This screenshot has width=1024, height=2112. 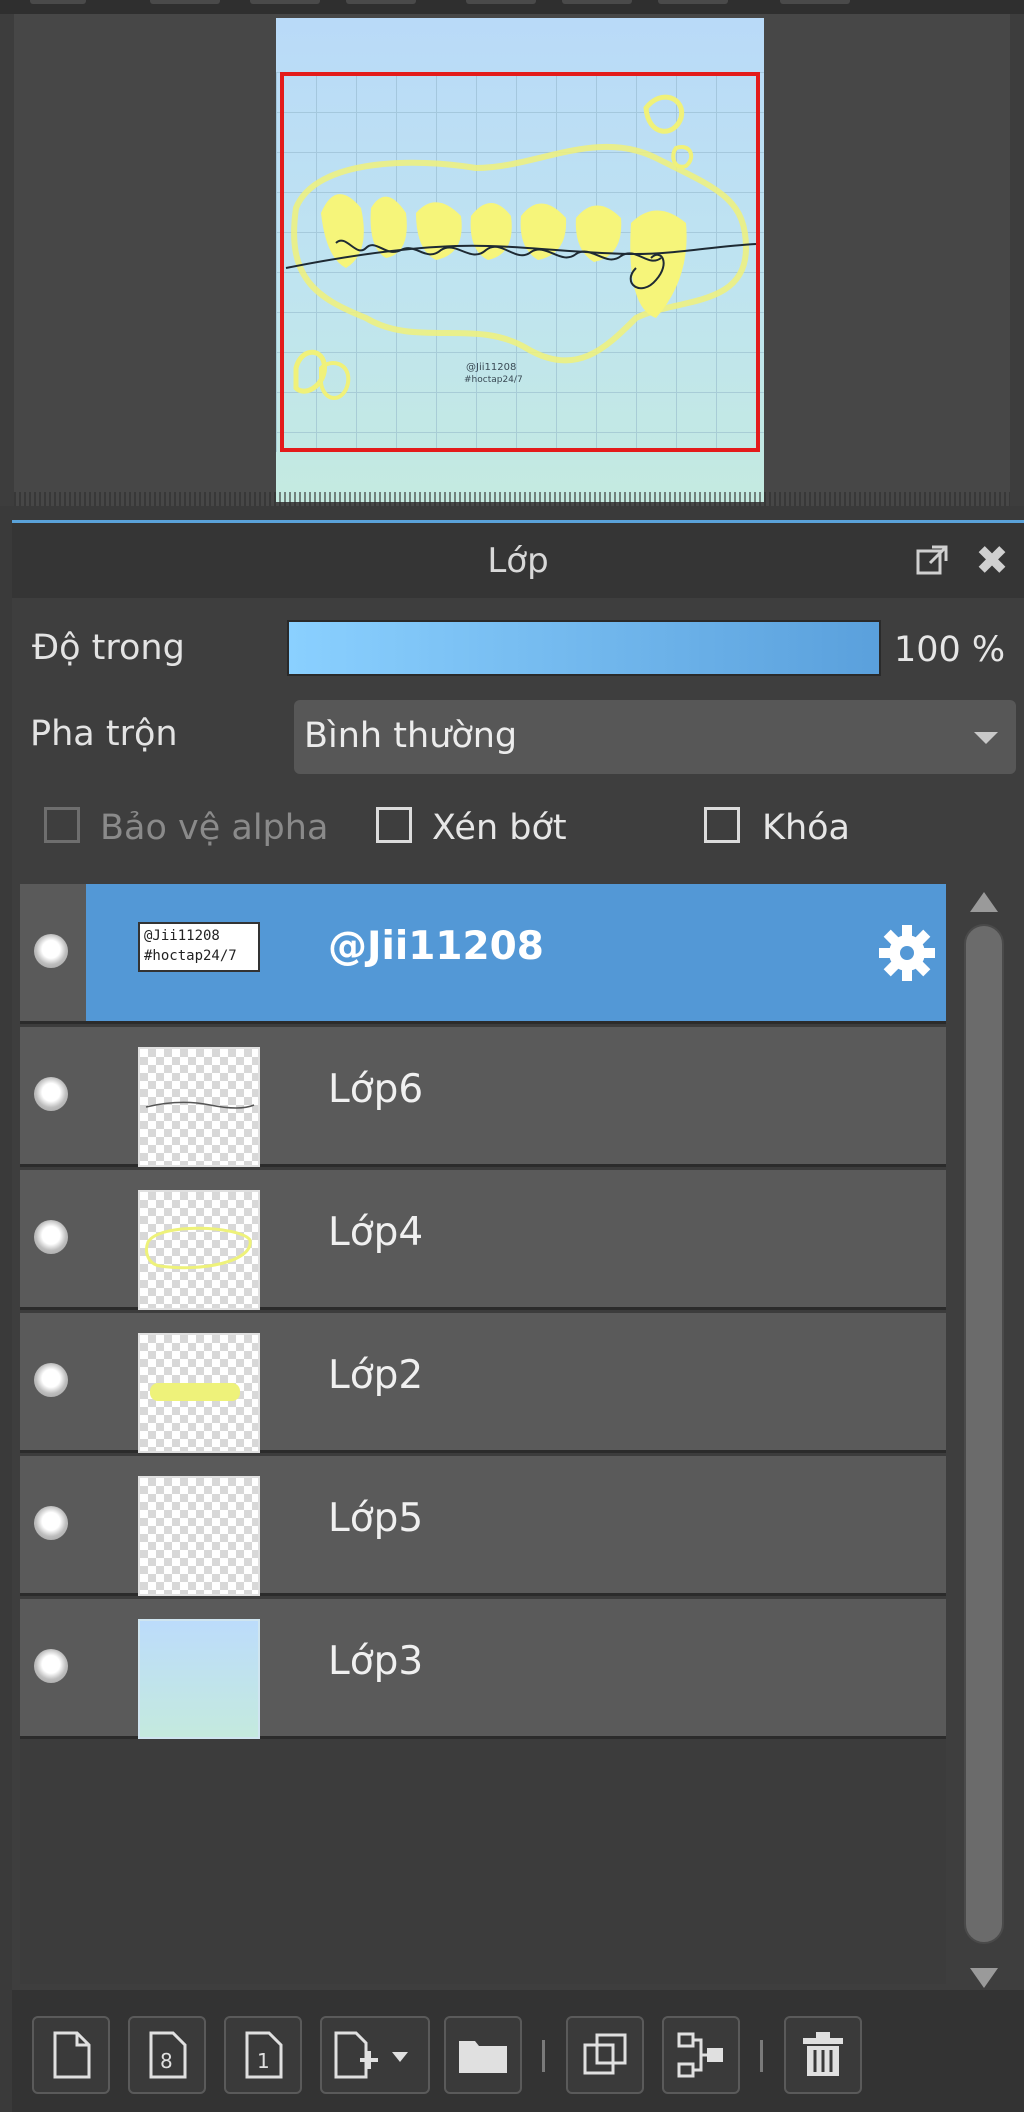 What do you see at coordinates (411, 736) in the screenshot?
I see `blend-mode-value: Bình thường` at bounding box center [411, 736].